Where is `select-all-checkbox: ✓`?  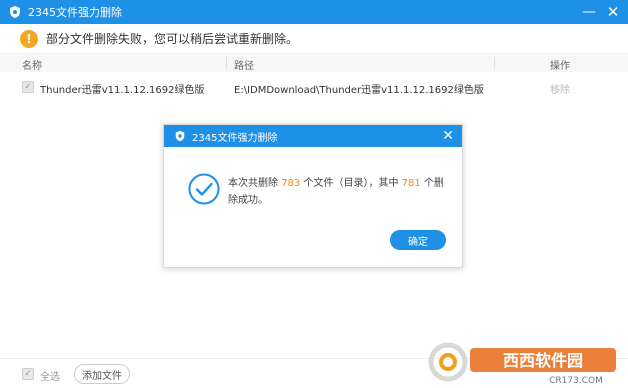 select-all-checkbox: ✓ is located at coordinates (28, 374).